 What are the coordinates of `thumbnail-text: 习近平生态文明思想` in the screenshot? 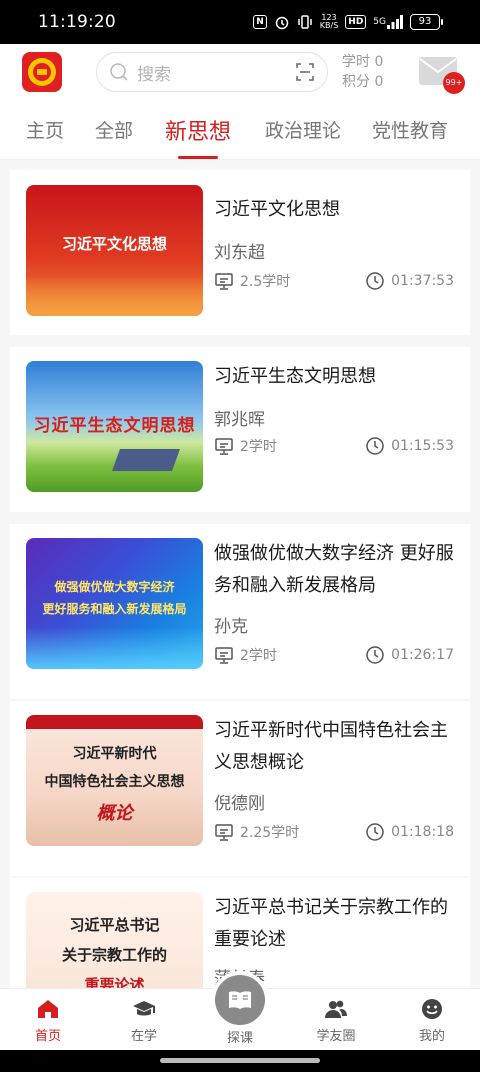 It's located at (114, 426).